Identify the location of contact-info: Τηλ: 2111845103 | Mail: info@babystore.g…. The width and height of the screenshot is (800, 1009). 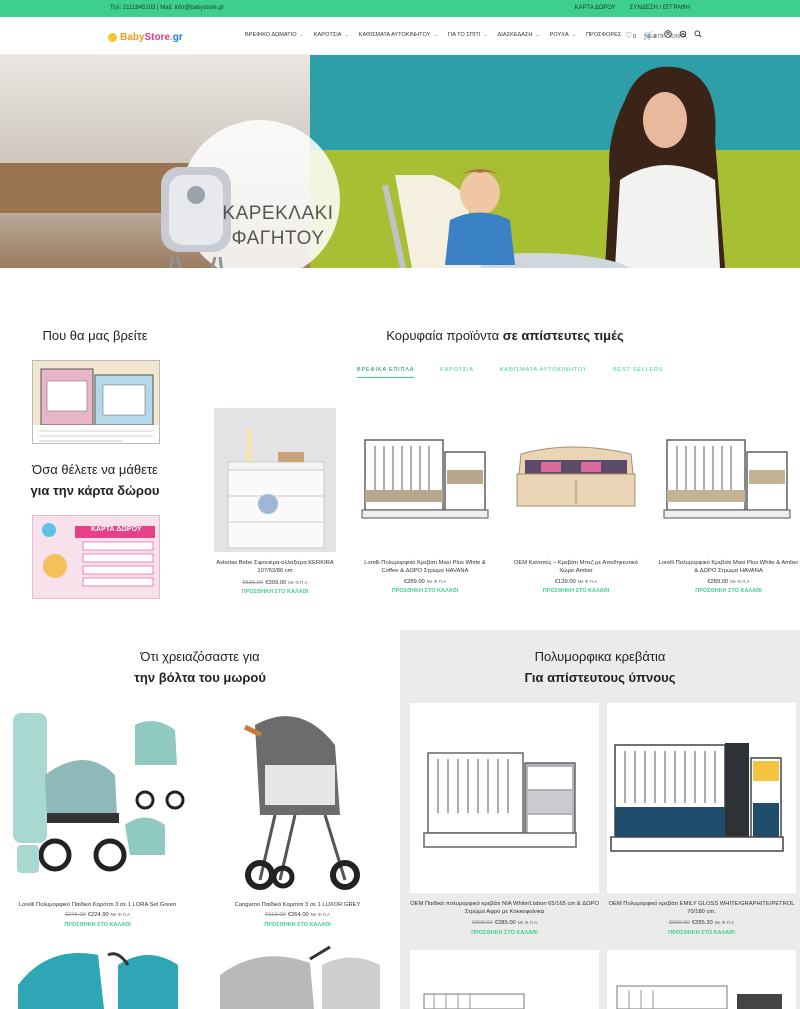
(167, 8).